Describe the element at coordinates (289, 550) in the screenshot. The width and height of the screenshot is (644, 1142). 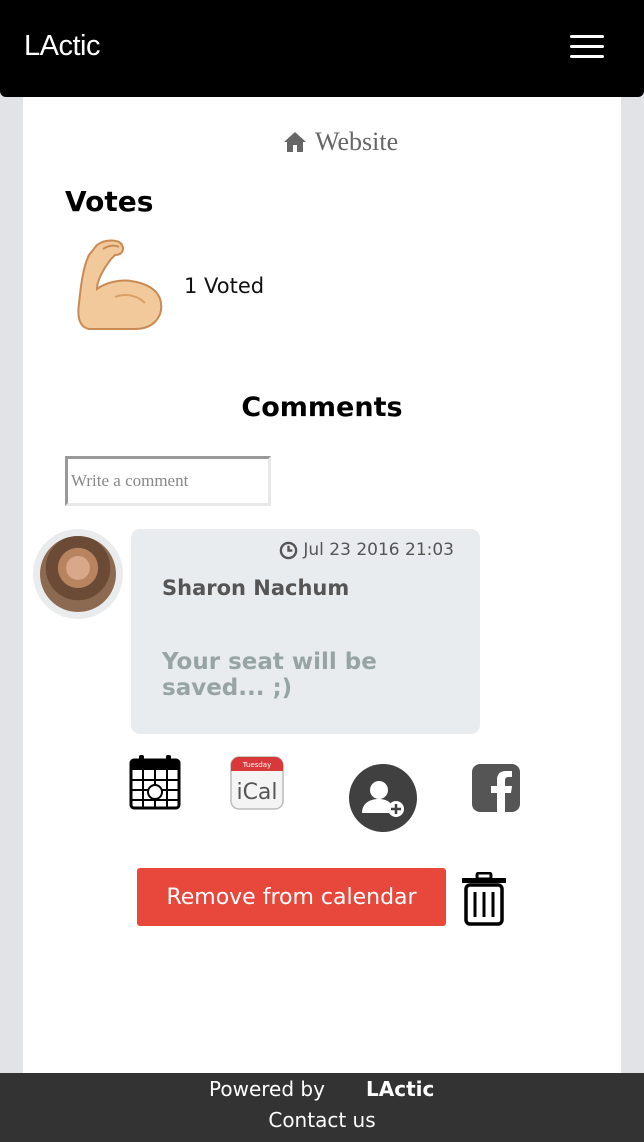
I see `clock-icon` at that location.